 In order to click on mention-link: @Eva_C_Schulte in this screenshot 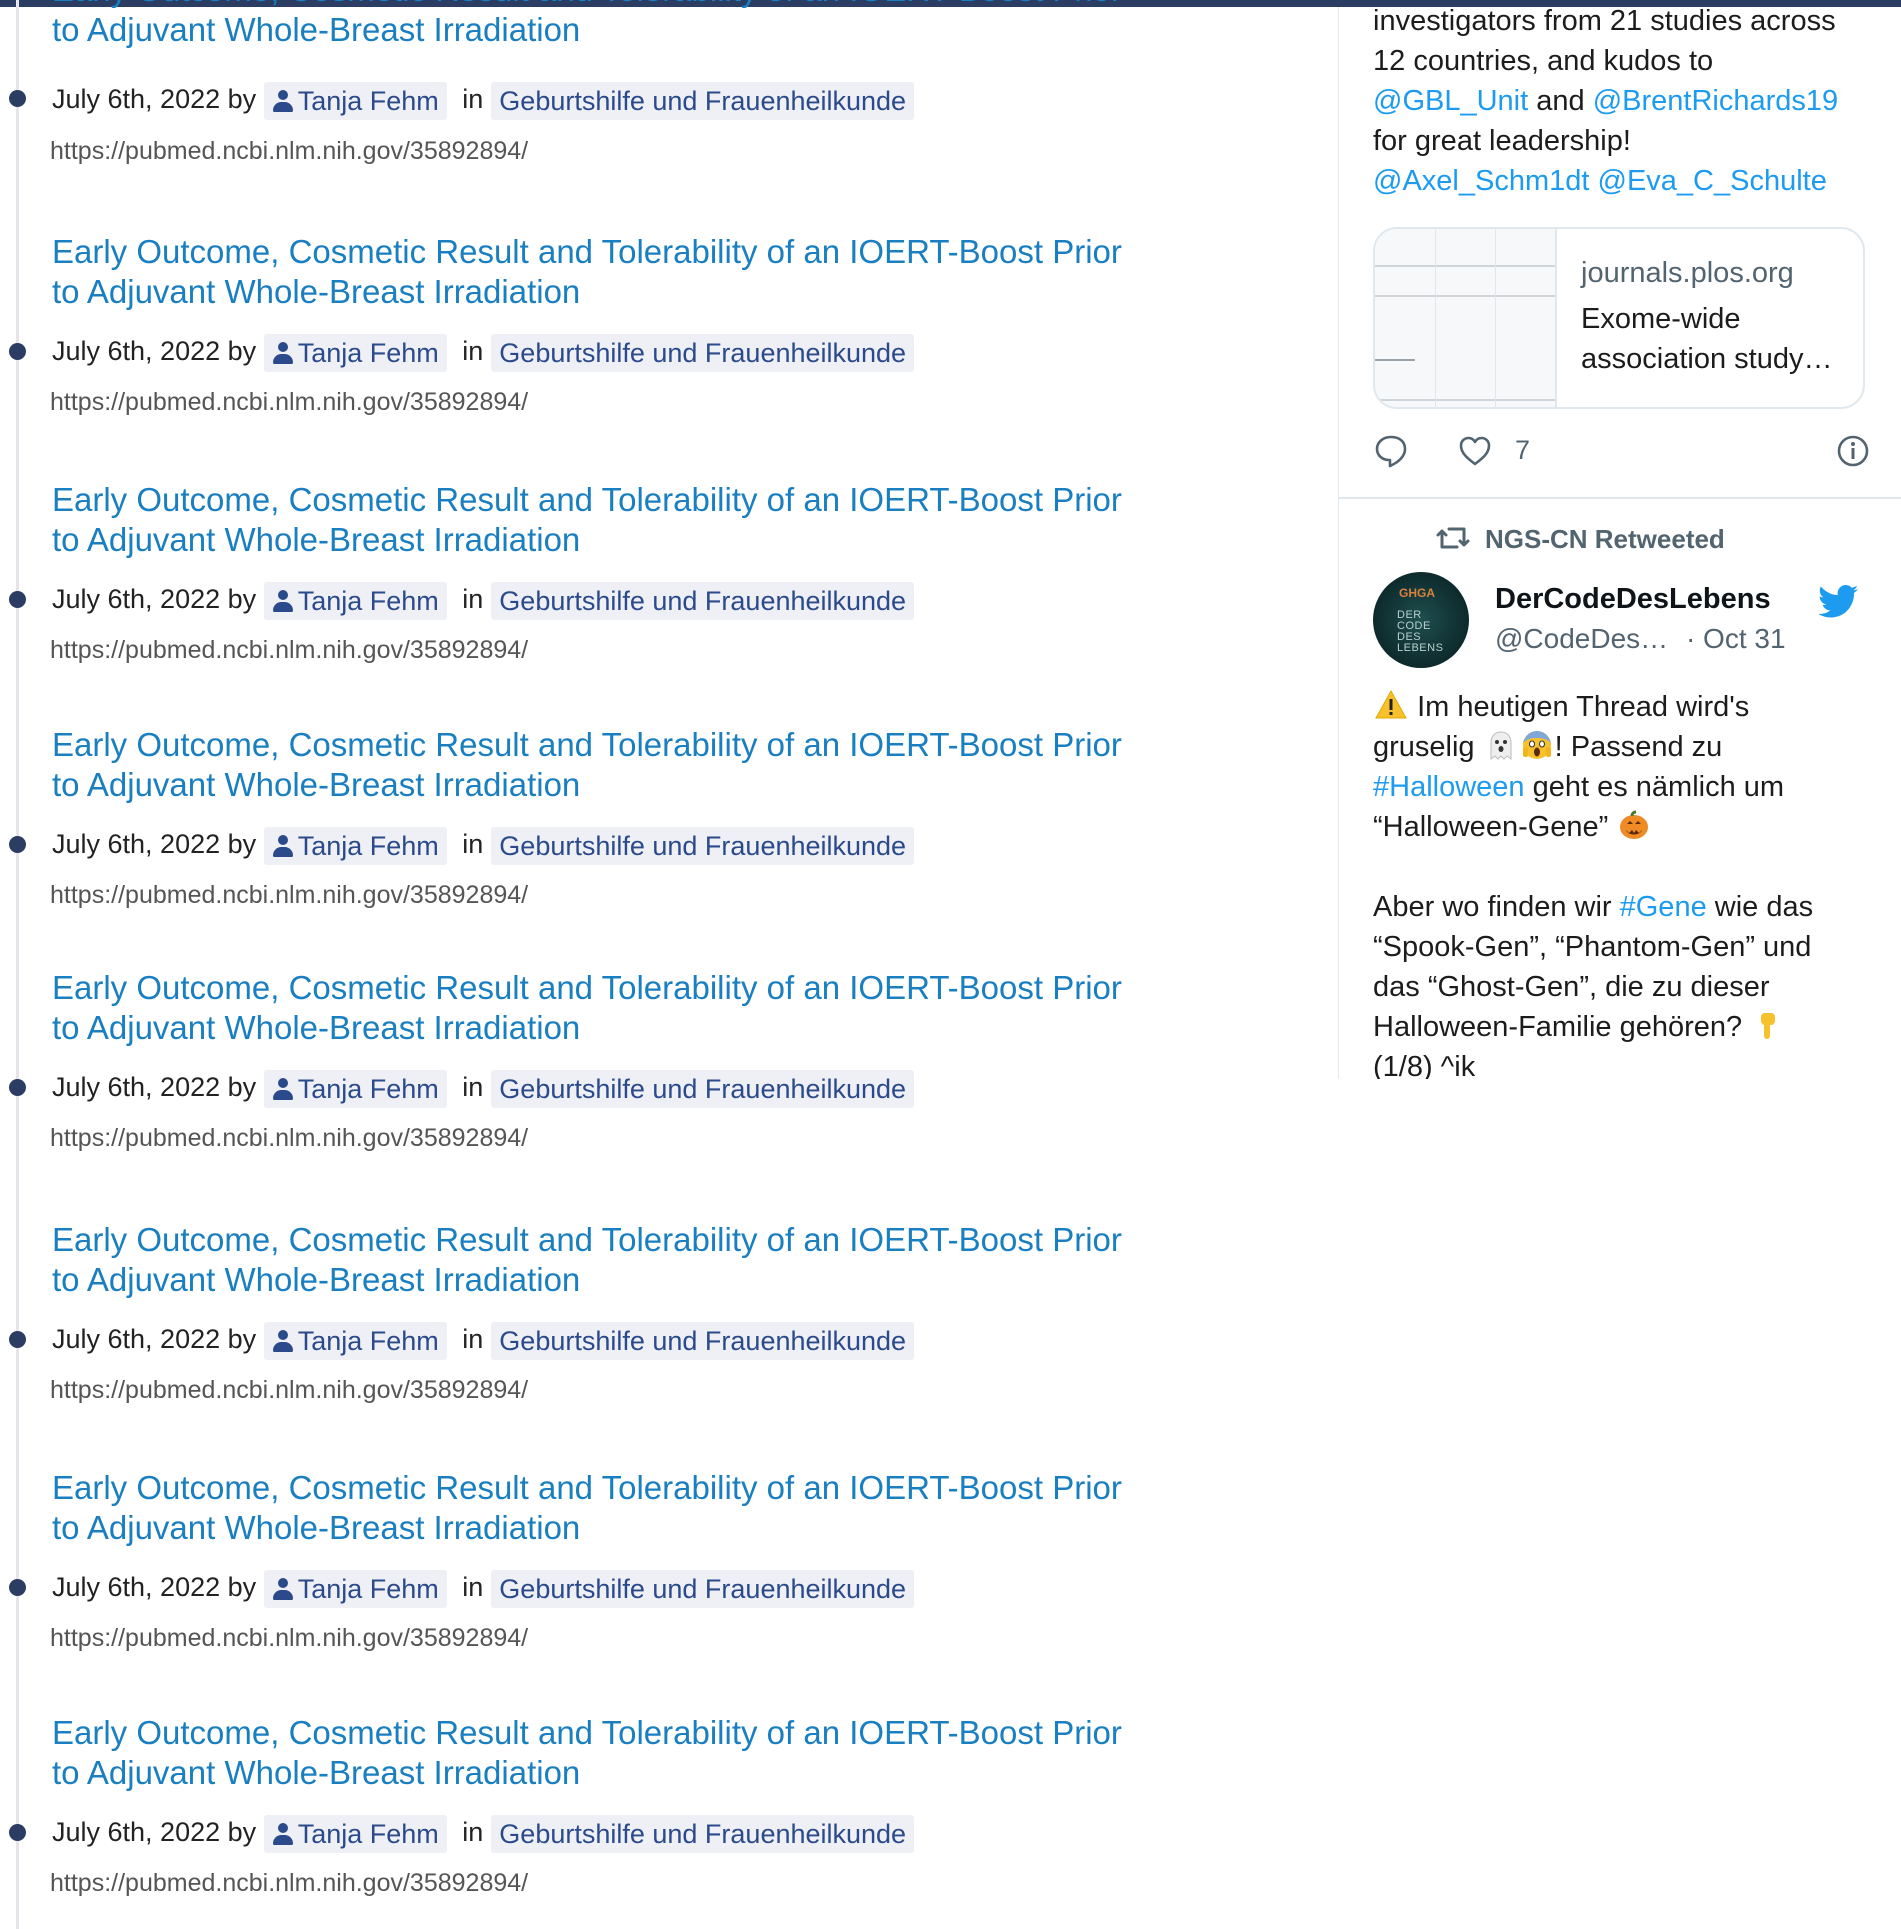, I will do `click(1712, 181)`.